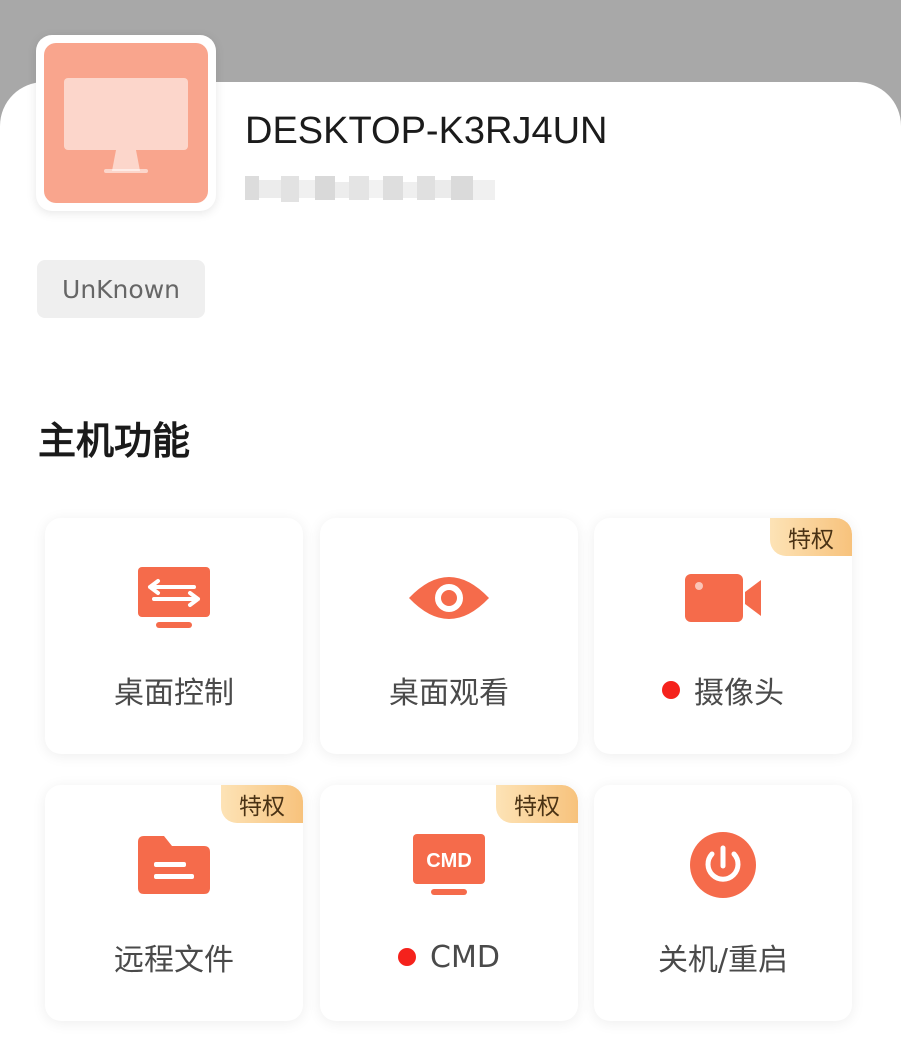  What do you see at coordinates (174, 960) in the screenshot?
I see `feature-label: 远程文件` at bounding box center [174, 960].